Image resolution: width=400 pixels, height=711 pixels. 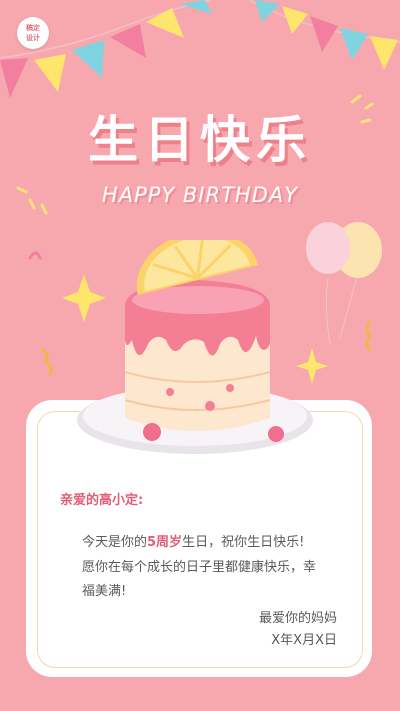 What do you see at coordinates (304, 640) in the screenshot?
I see `letter-date: X年X月X日` at bounding box center [304, 640].